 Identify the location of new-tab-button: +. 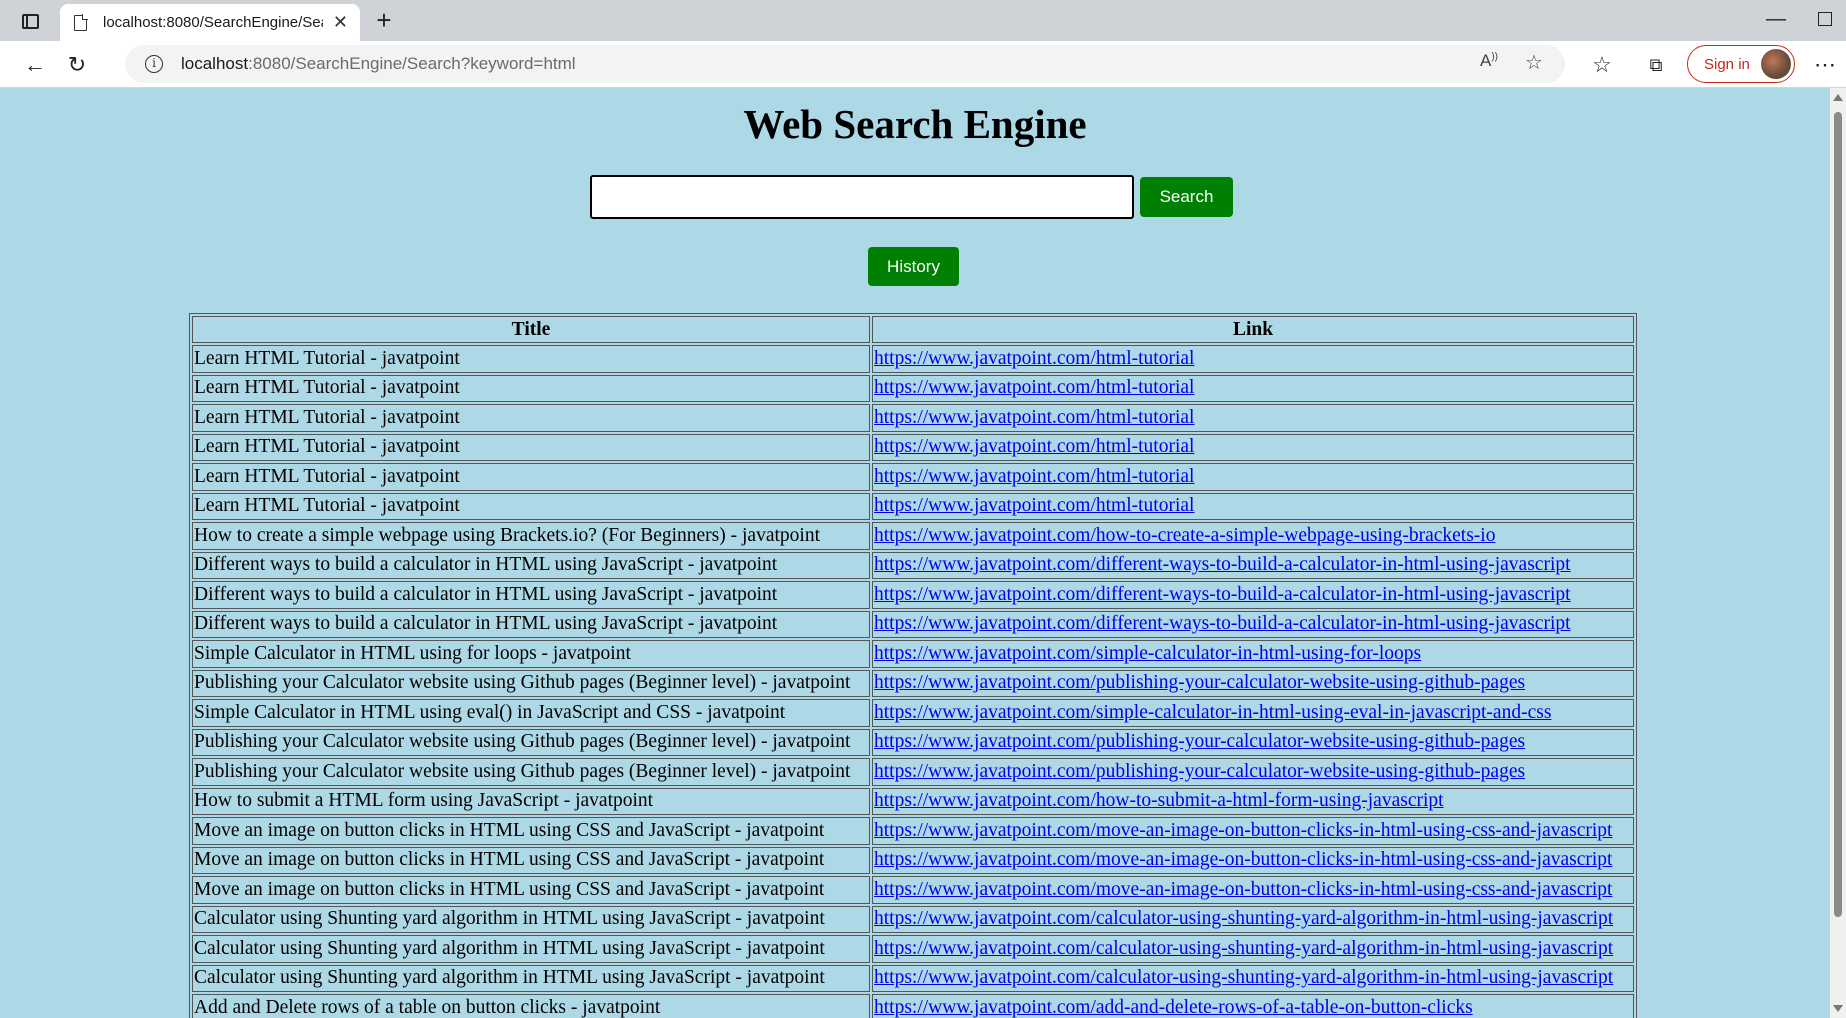
(384, 21).